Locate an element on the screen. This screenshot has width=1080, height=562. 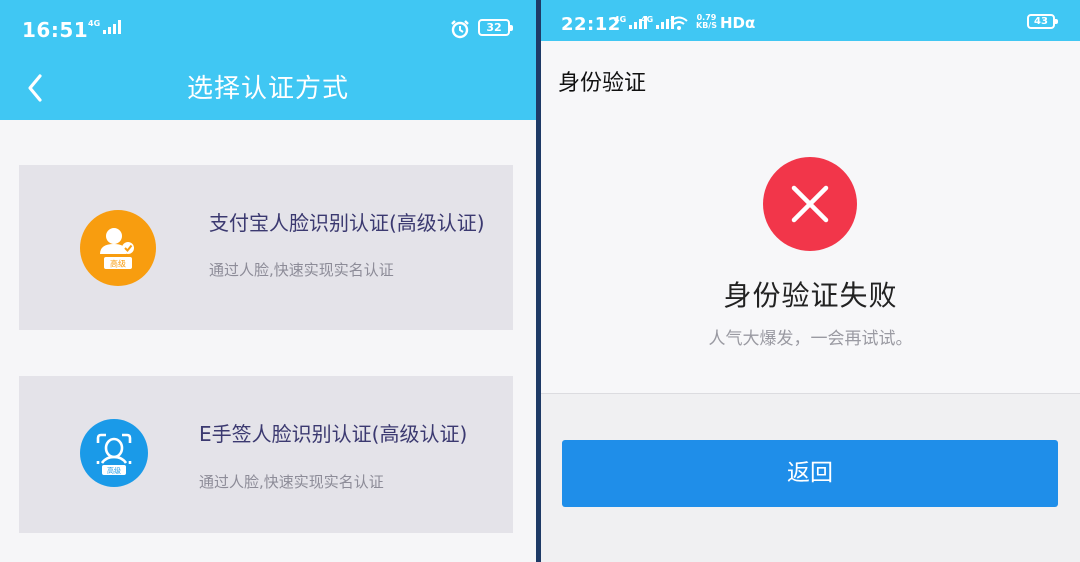
error-x-icon is located at coordinates (810, 204).